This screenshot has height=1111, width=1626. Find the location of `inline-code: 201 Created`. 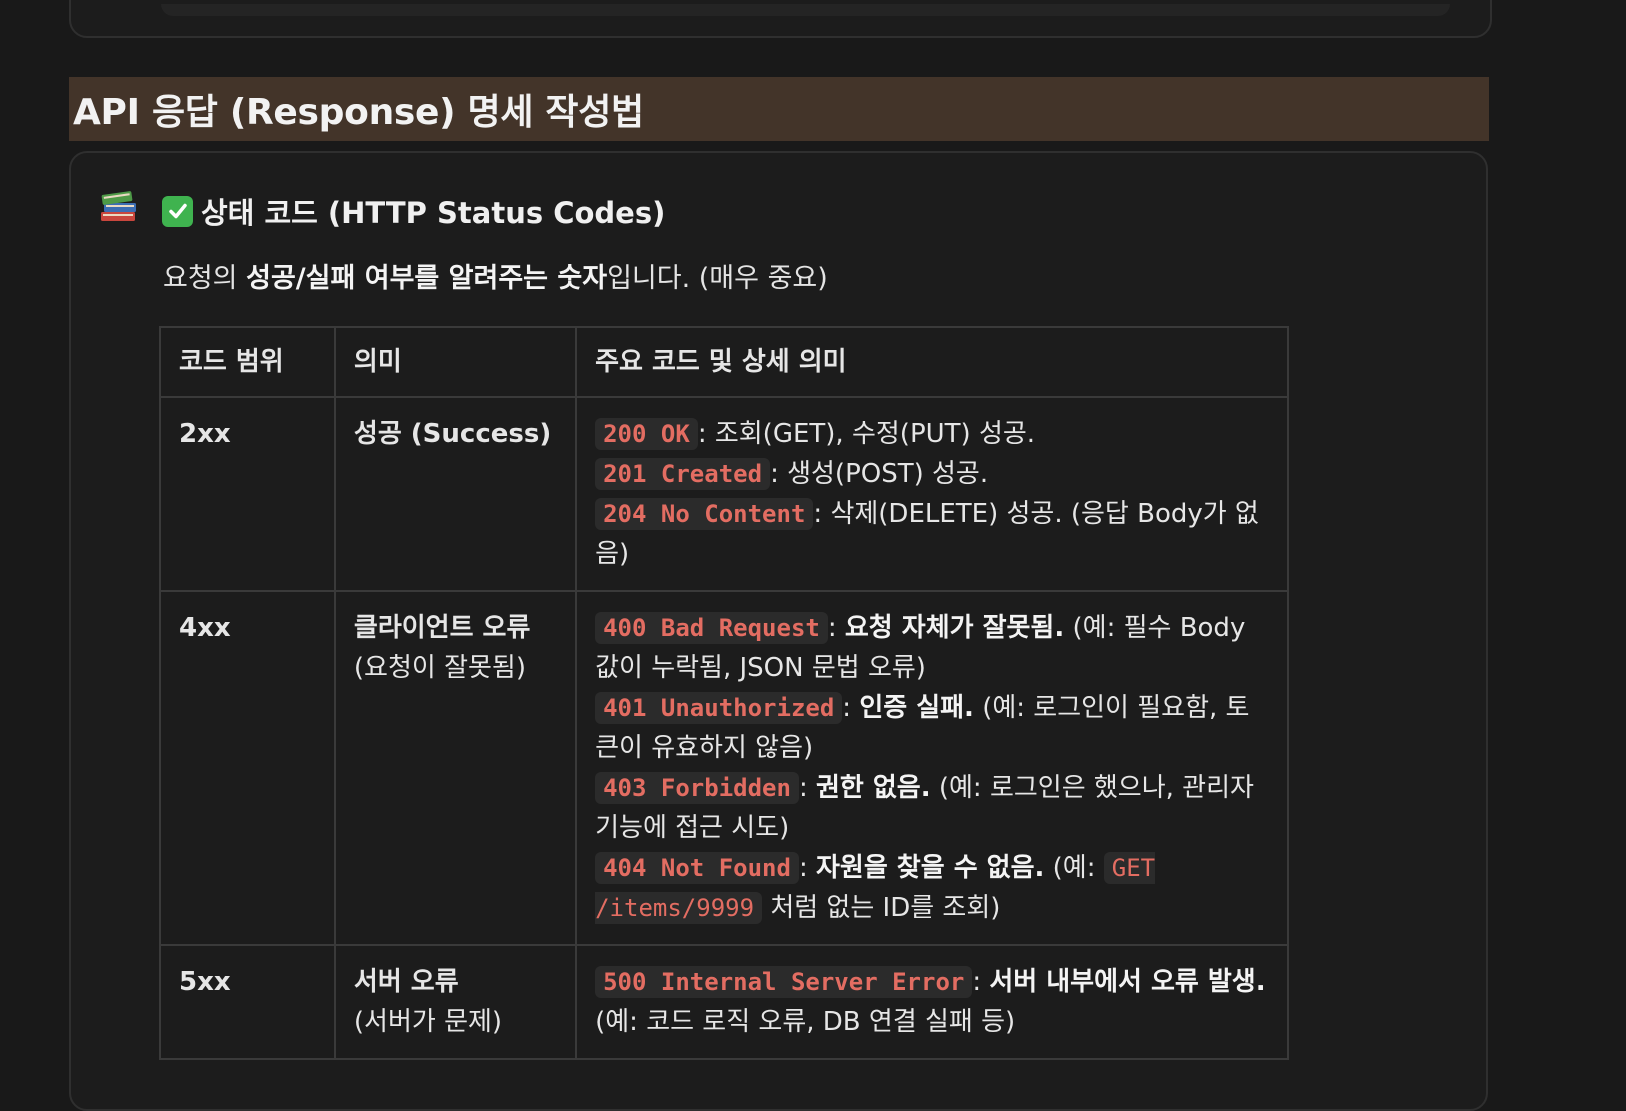

inline-code: 201 Created is located at coordinates (683, 474).